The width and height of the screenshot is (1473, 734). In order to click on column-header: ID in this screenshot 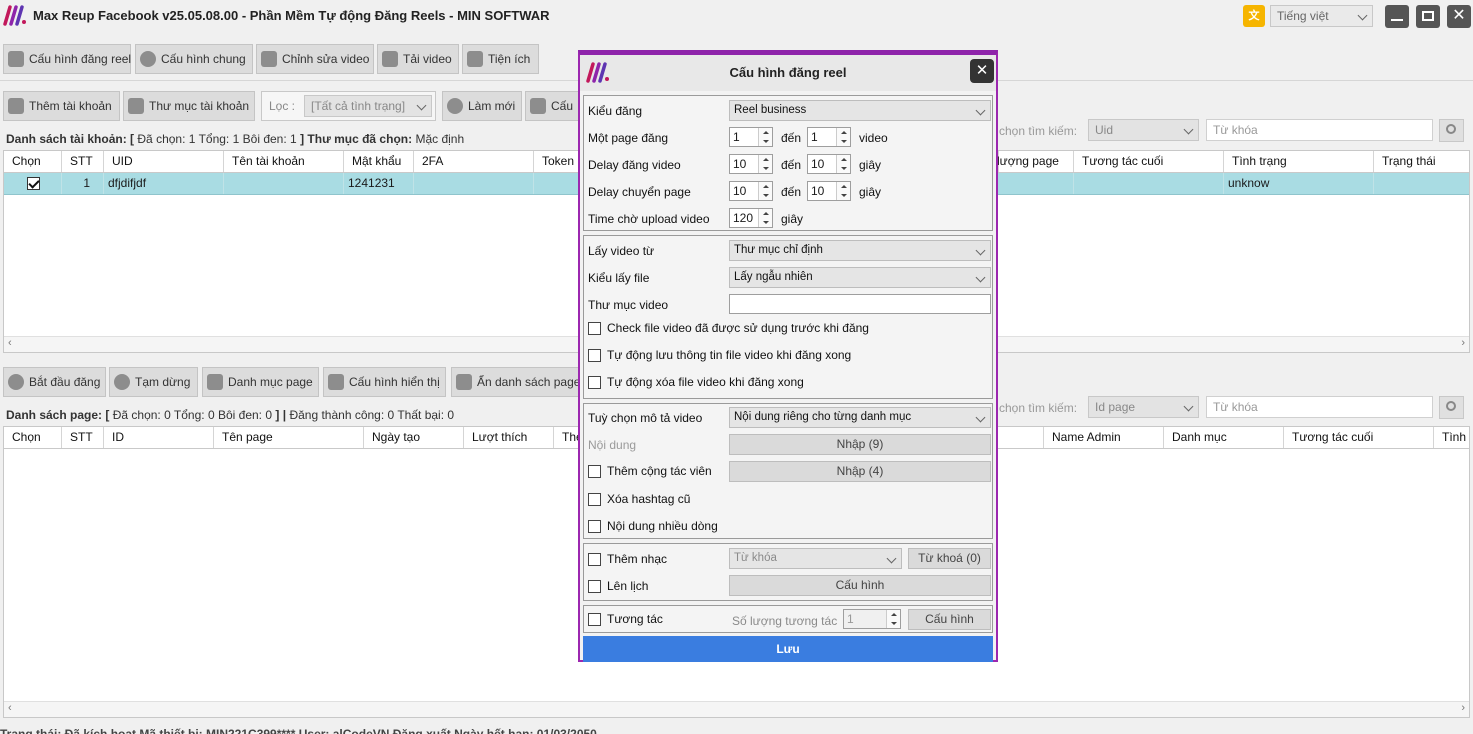, I will do `click(159, 437)`.